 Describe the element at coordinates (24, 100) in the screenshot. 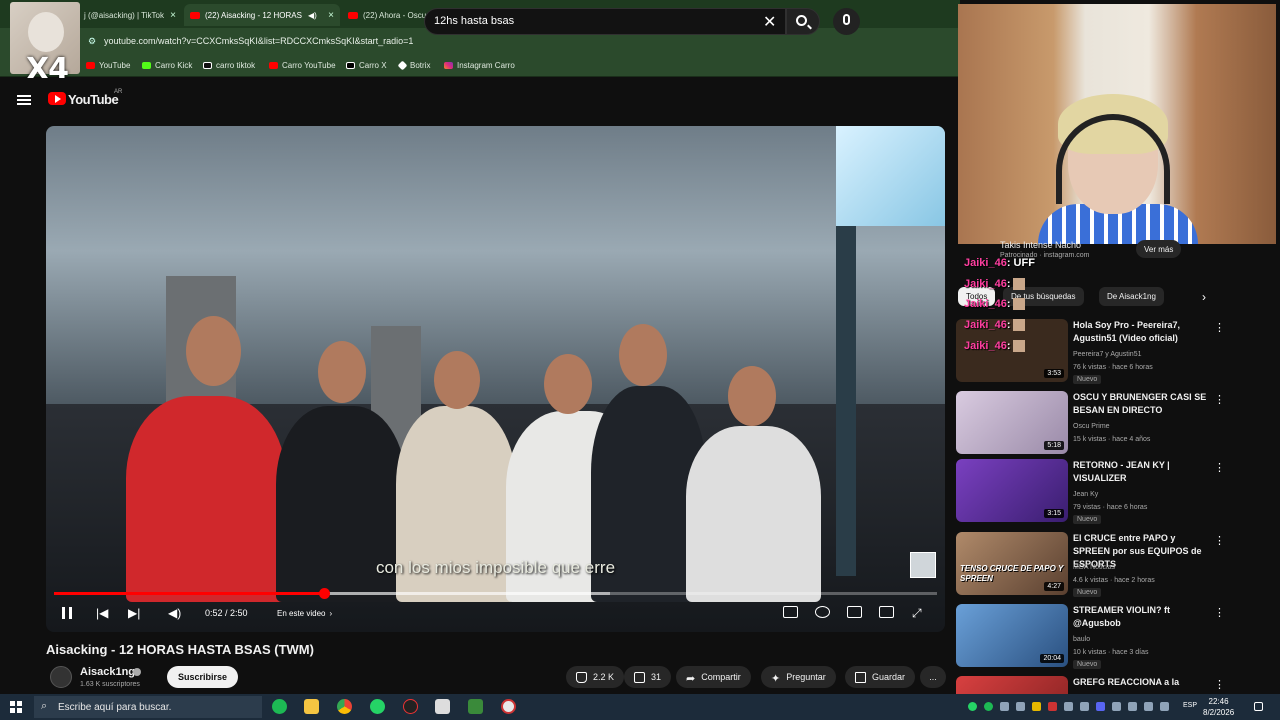

I see `menu-icon` at that location.